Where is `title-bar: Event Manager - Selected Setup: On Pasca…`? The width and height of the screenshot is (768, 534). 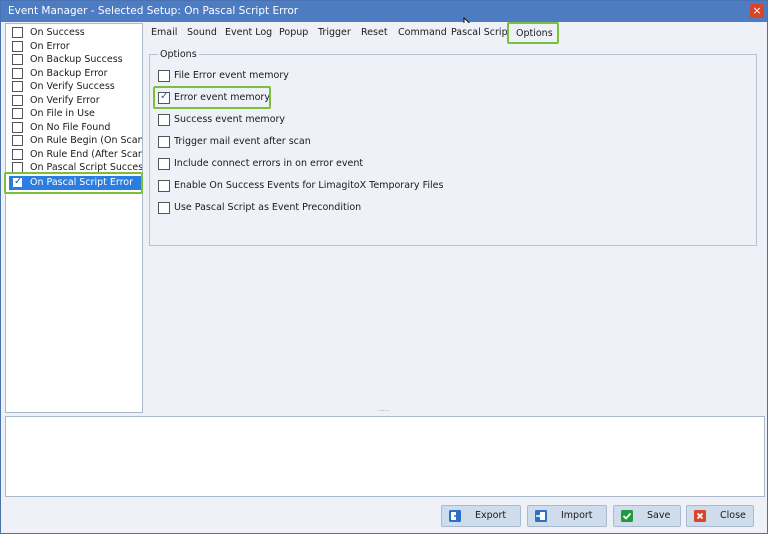
title-bar: Event Manager - Selected Setup: On Pasca… is located at coordinates (384, 11).